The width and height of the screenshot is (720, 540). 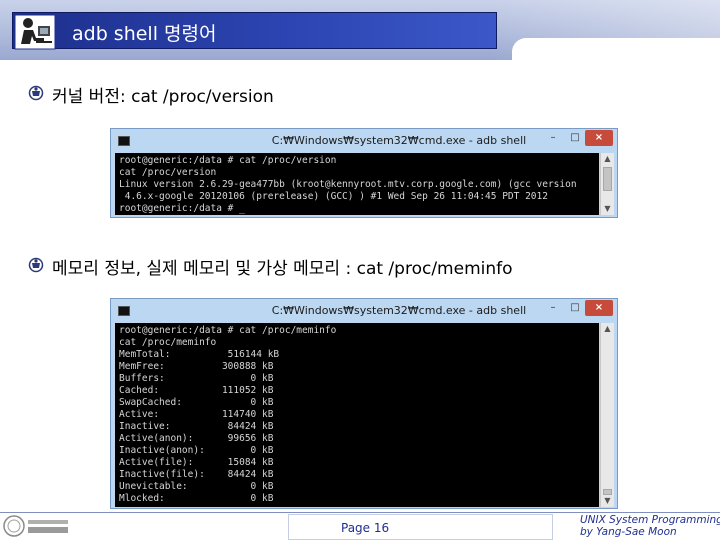 I want to click on header-tab, so click(x=616, y=50).